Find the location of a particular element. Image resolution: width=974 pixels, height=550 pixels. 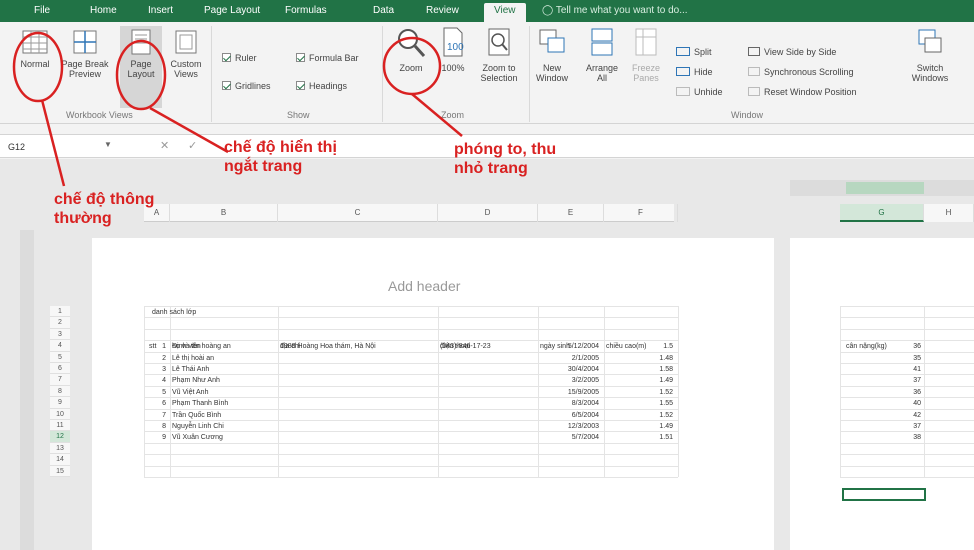

table-cell: Vũ Việt Anh is located at coordinates (224, 392).